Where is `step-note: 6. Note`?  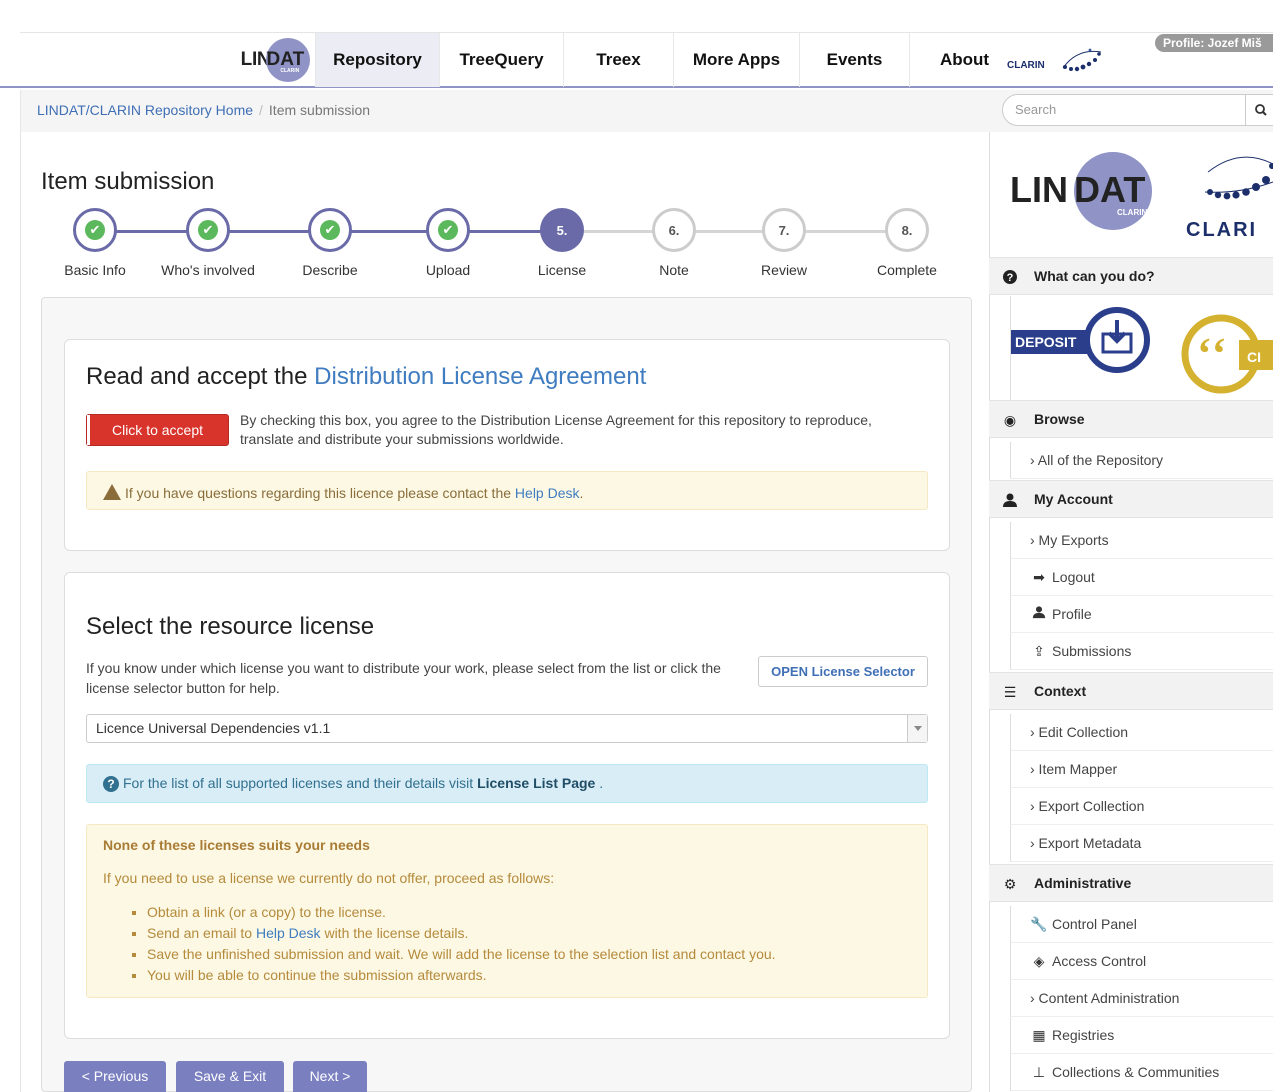
step-note: 6. Note is located at coordinates (674, 243).